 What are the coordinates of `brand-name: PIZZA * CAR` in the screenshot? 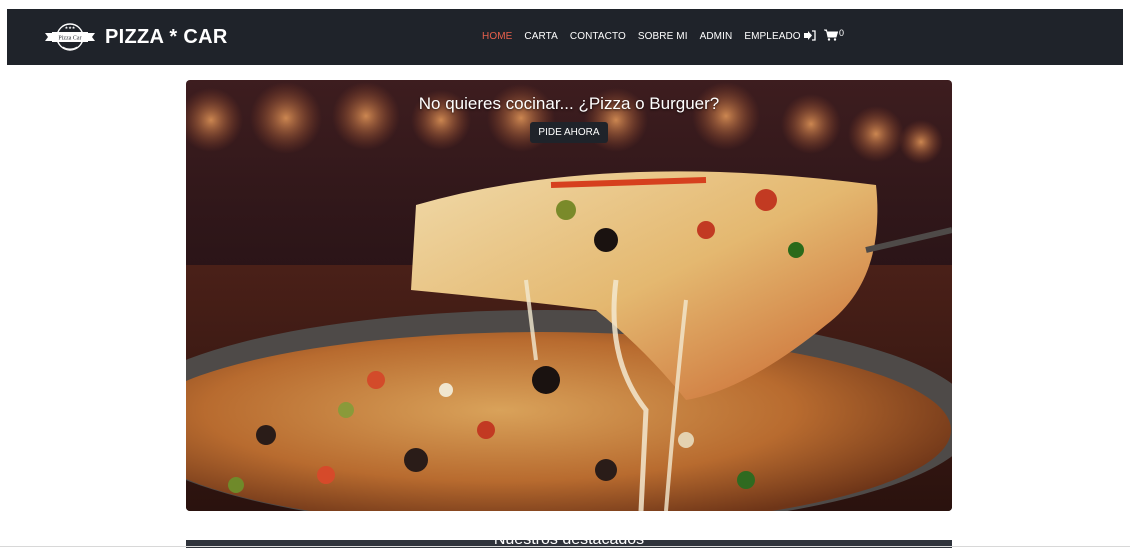 It's located at (166, 36).